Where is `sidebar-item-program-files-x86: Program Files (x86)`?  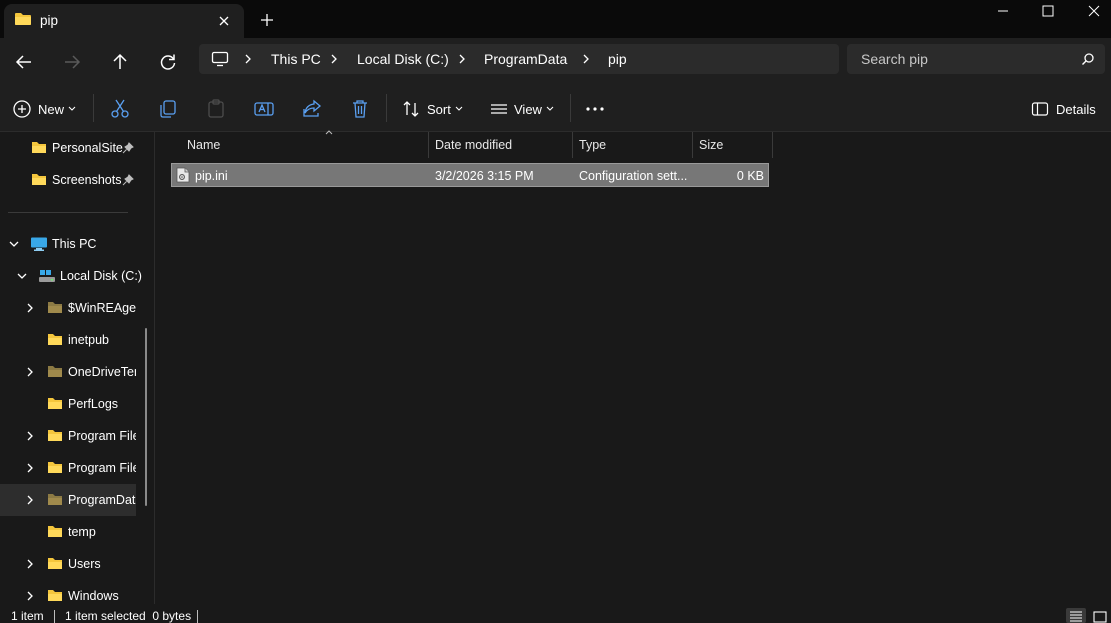
sidebar-item-program-files-x86: Program Files (x86) is located at coordinates (68, 468).